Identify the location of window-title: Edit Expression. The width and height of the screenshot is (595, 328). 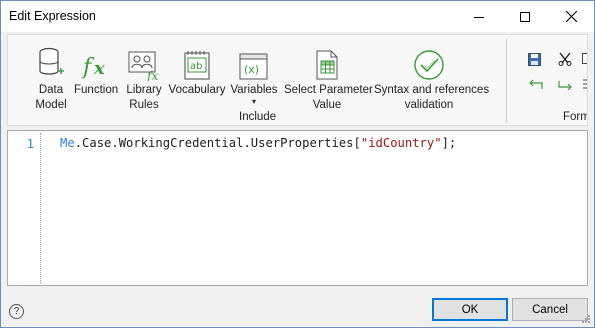
(52, 16).